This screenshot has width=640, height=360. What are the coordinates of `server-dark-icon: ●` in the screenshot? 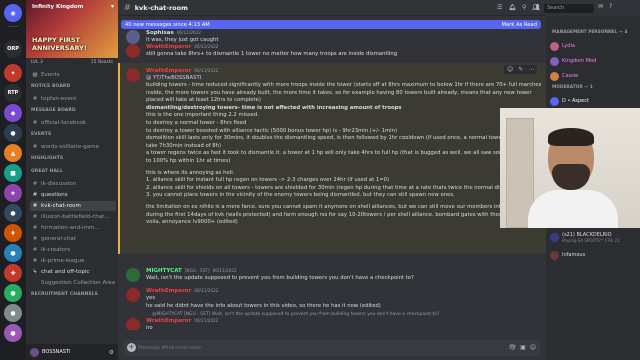 It's located at (13, 133).